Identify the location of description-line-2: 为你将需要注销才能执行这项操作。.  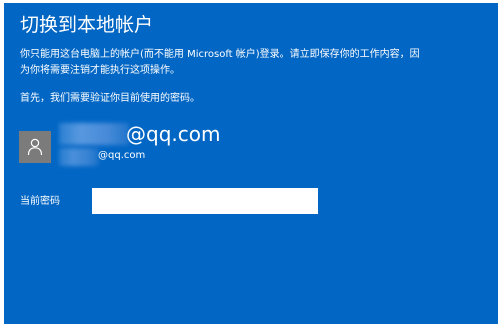
(100, 70).